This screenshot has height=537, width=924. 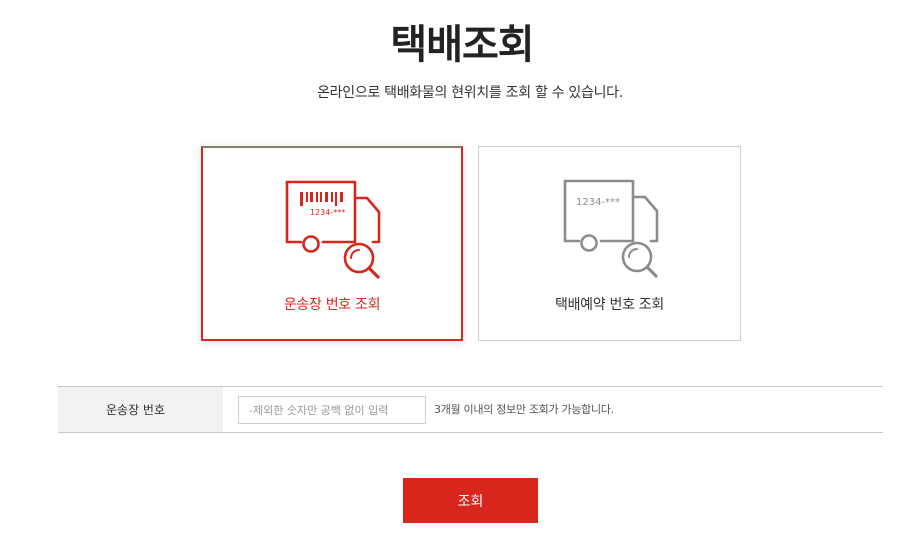 I want to click on search-button: 조회, so click(x=470, y=500).